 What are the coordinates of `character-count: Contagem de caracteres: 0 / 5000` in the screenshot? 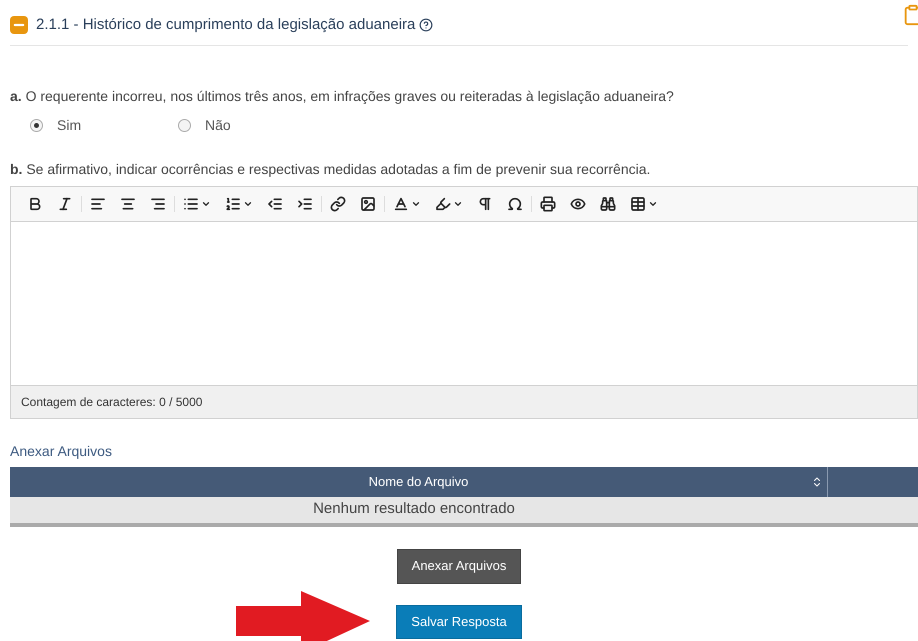 It's located at (111, 402).